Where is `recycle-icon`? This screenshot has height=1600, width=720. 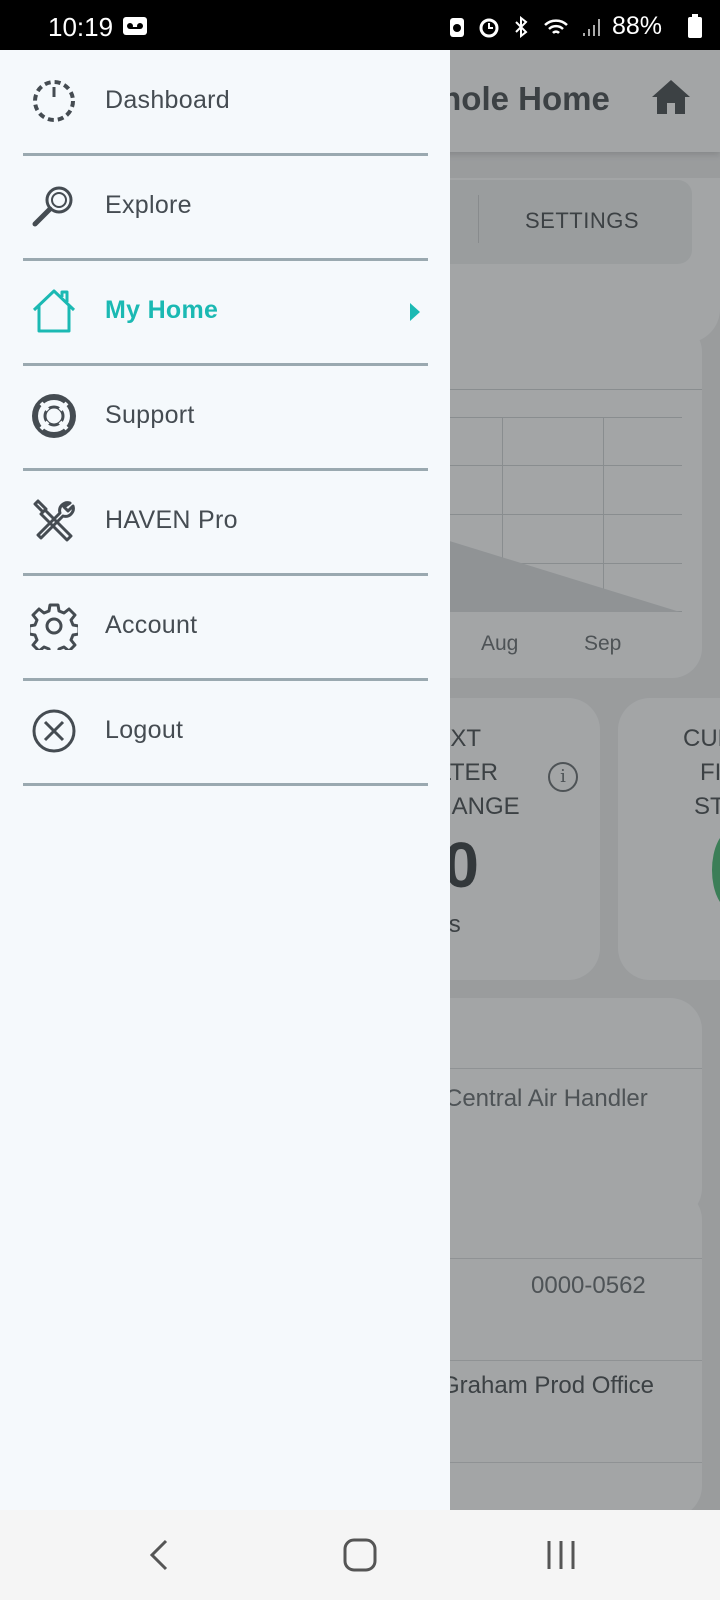 recycle-icon is located at coordinates (456, 27).